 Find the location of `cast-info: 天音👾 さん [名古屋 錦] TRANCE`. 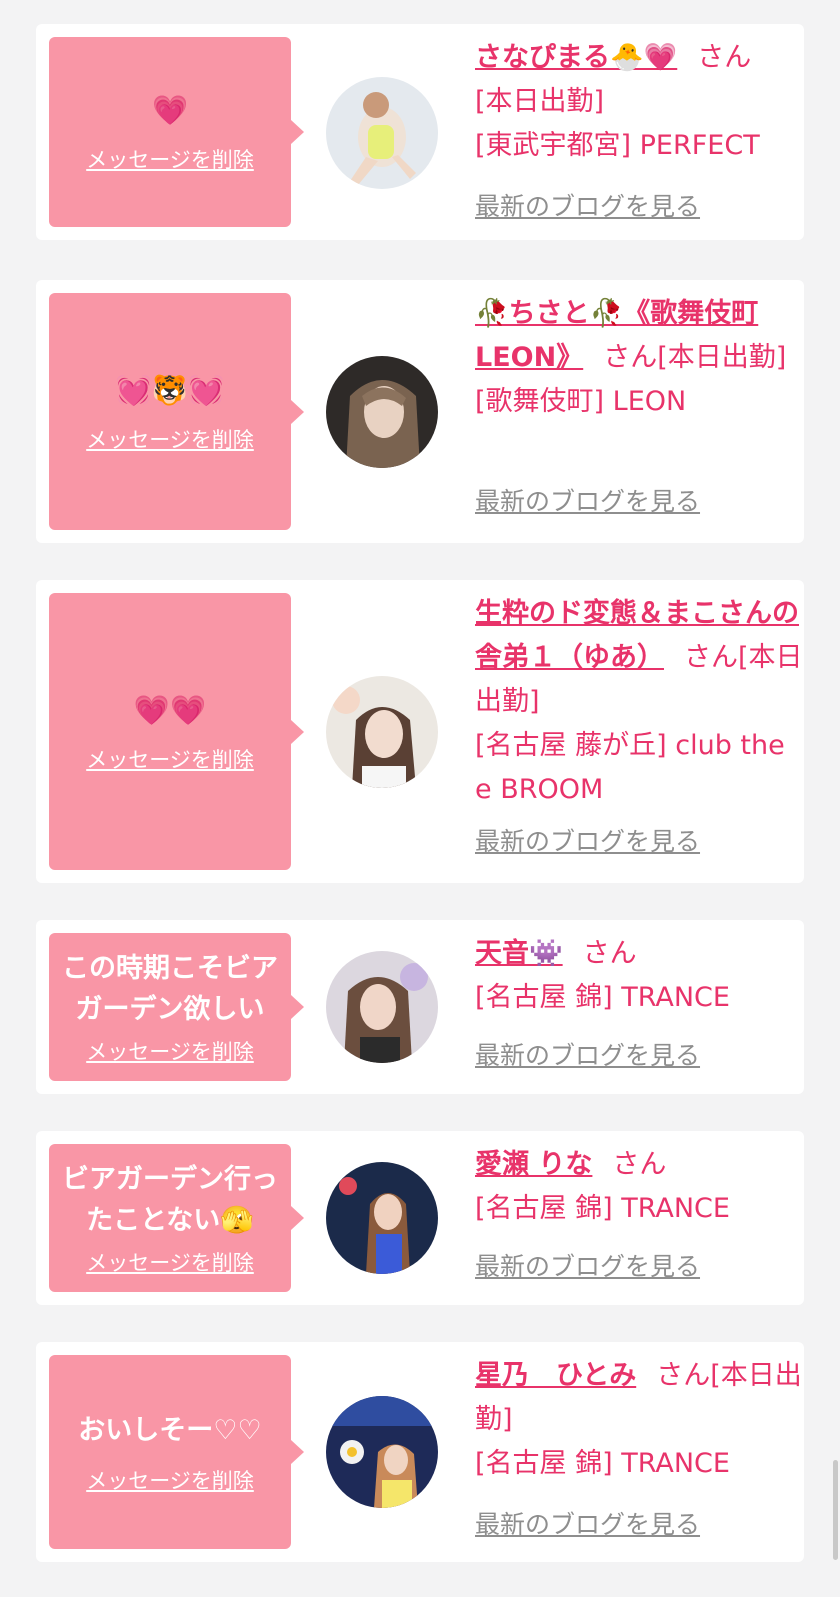

cast-info: 天音👾 さん [名古屋 錦] TRANCE is located at coordinates (640, 976).